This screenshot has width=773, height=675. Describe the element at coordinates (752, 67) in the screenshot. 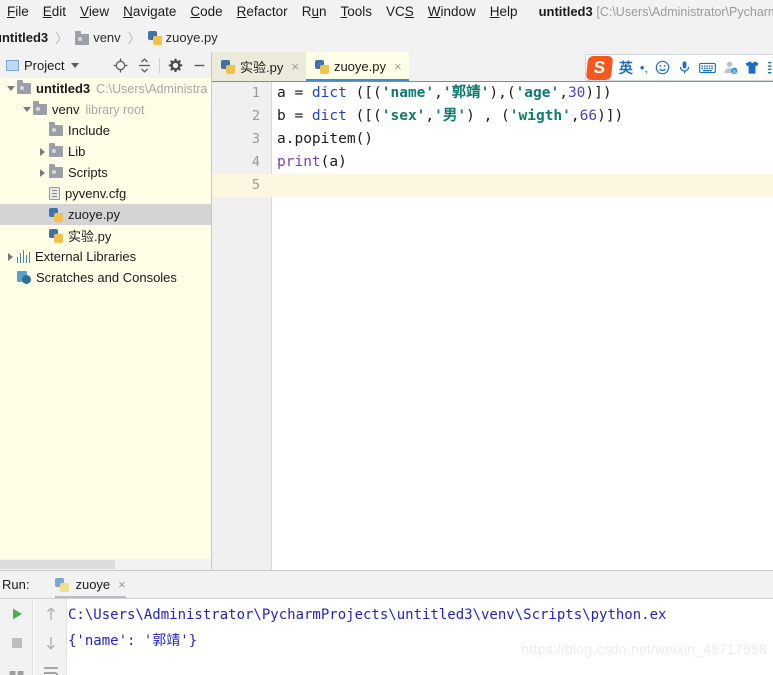

I see `skin-theme-icon` at that location.